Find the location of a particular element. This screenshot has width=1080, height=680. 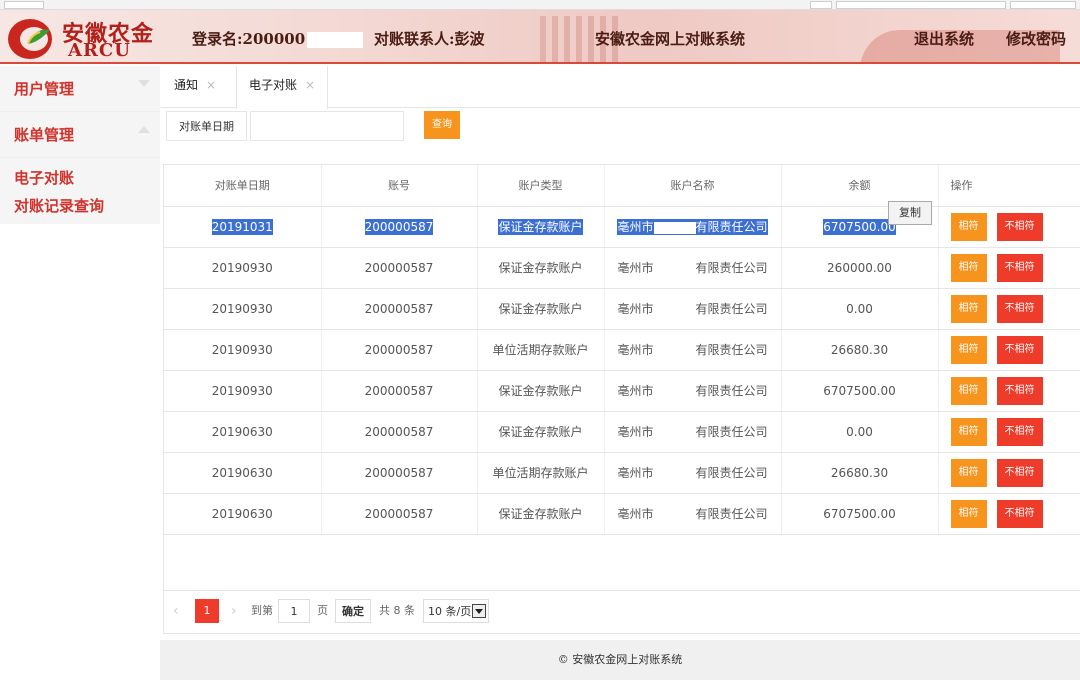

statement-date-label: 对账单日期 is located at coordinates (206, 126).